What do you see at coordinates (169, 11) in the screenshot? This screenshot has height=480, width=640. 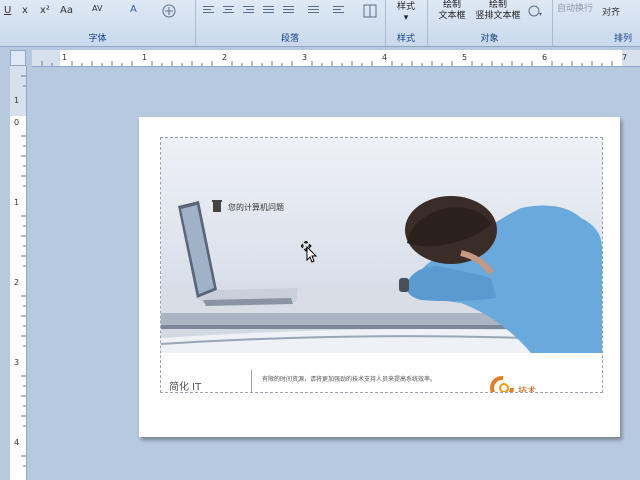 I see `grow-font-icon` at bounding box center [169, 11].